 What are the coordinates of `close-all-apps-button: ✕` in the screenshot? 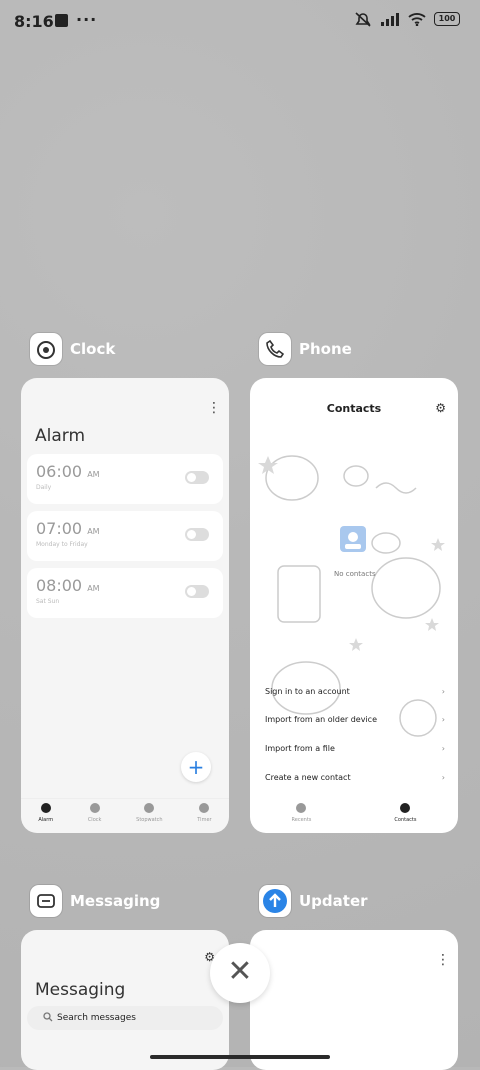 It's located at (240, 973).